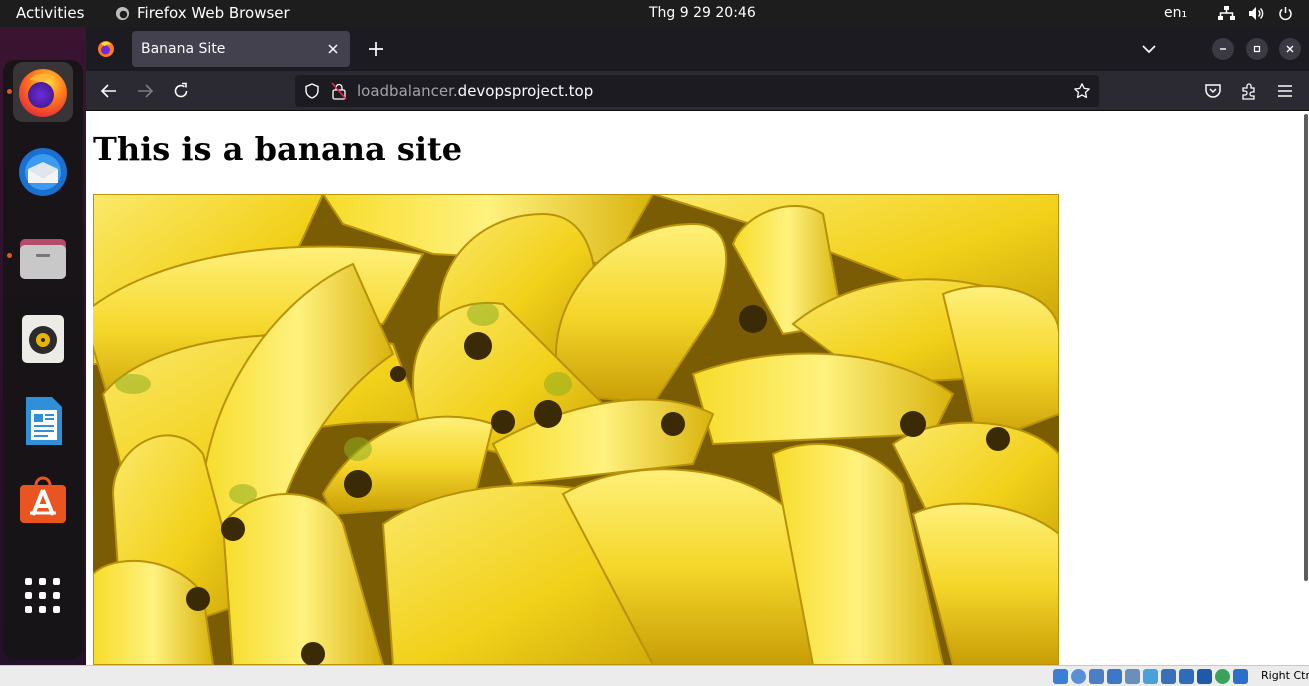  What do you see at coordinates (183, 49) in the screenshot?
I see `tab-title: Banana Site` at bounding box center [183, 49].